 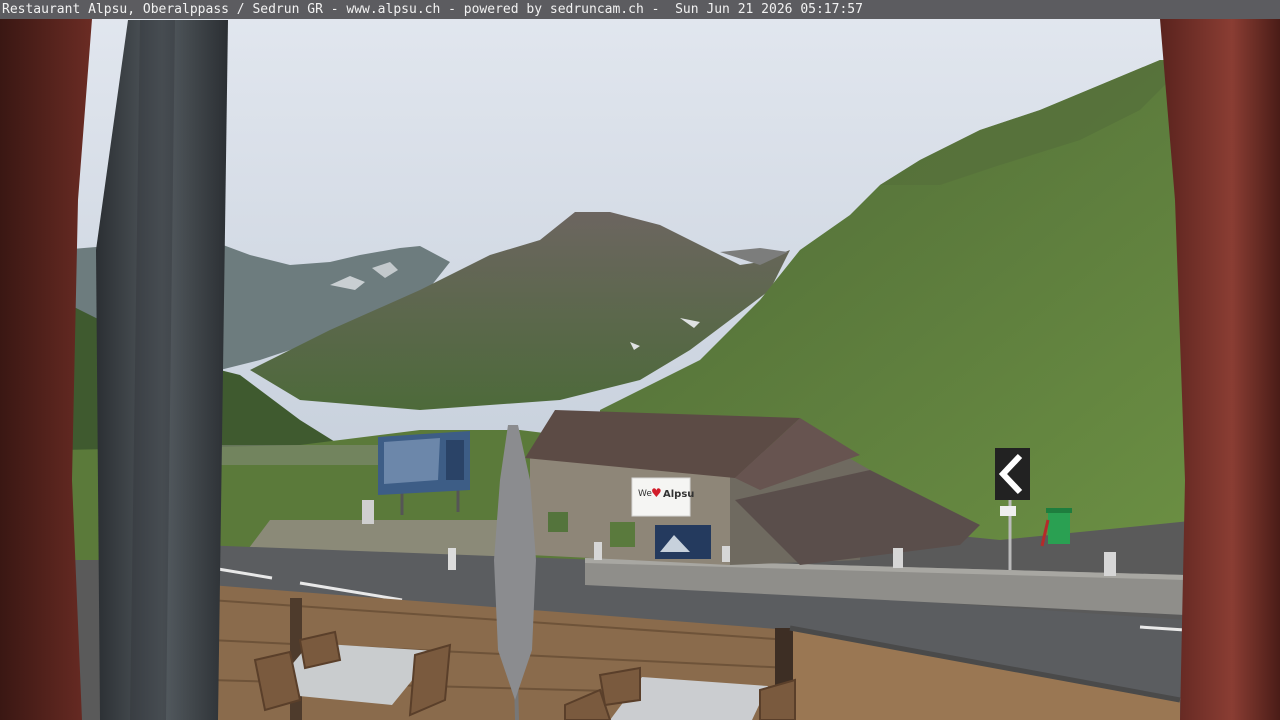 What do you see at coordinates (678, 494) in the screenshot?
I see `hut-sign-text: Alpsu` at bounding box center [678, 494].